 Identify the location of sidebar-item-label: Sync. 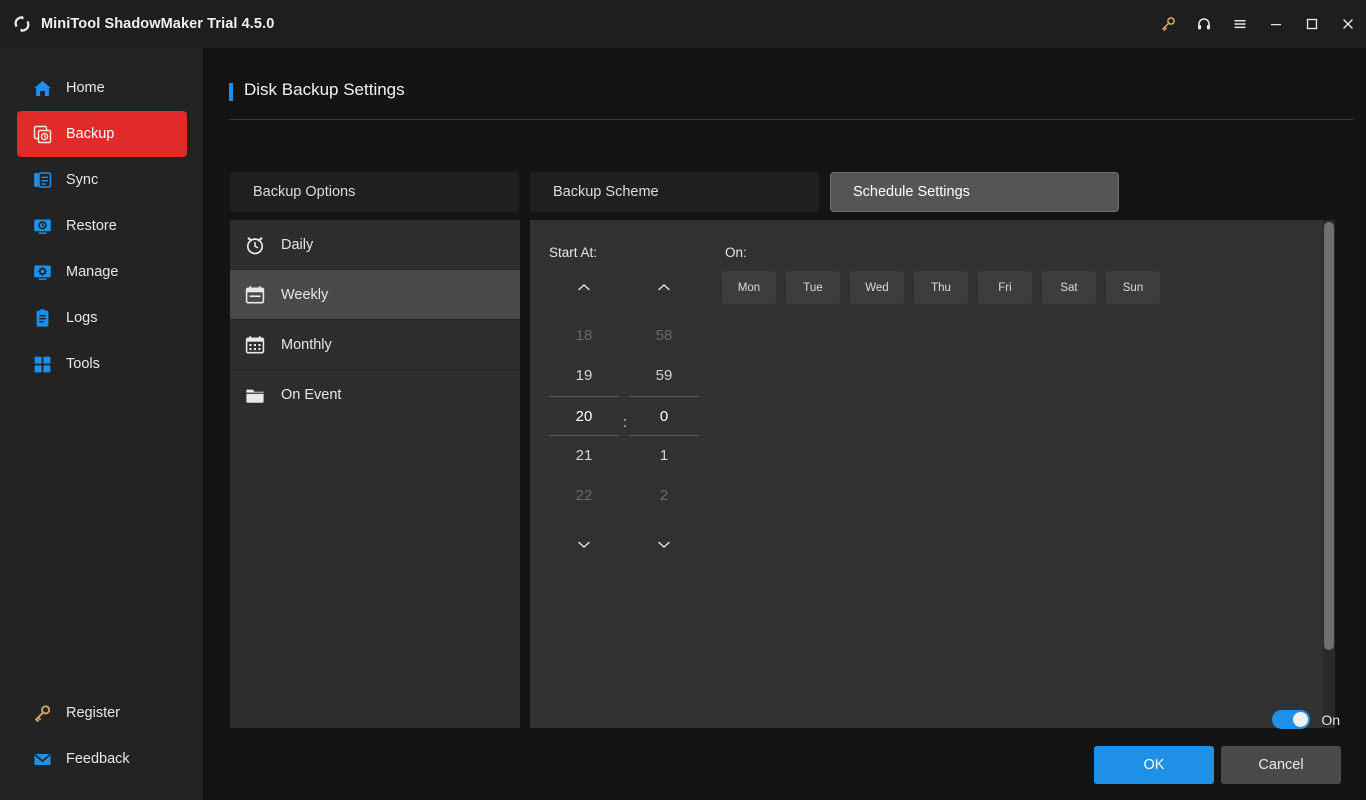
(82, 180).